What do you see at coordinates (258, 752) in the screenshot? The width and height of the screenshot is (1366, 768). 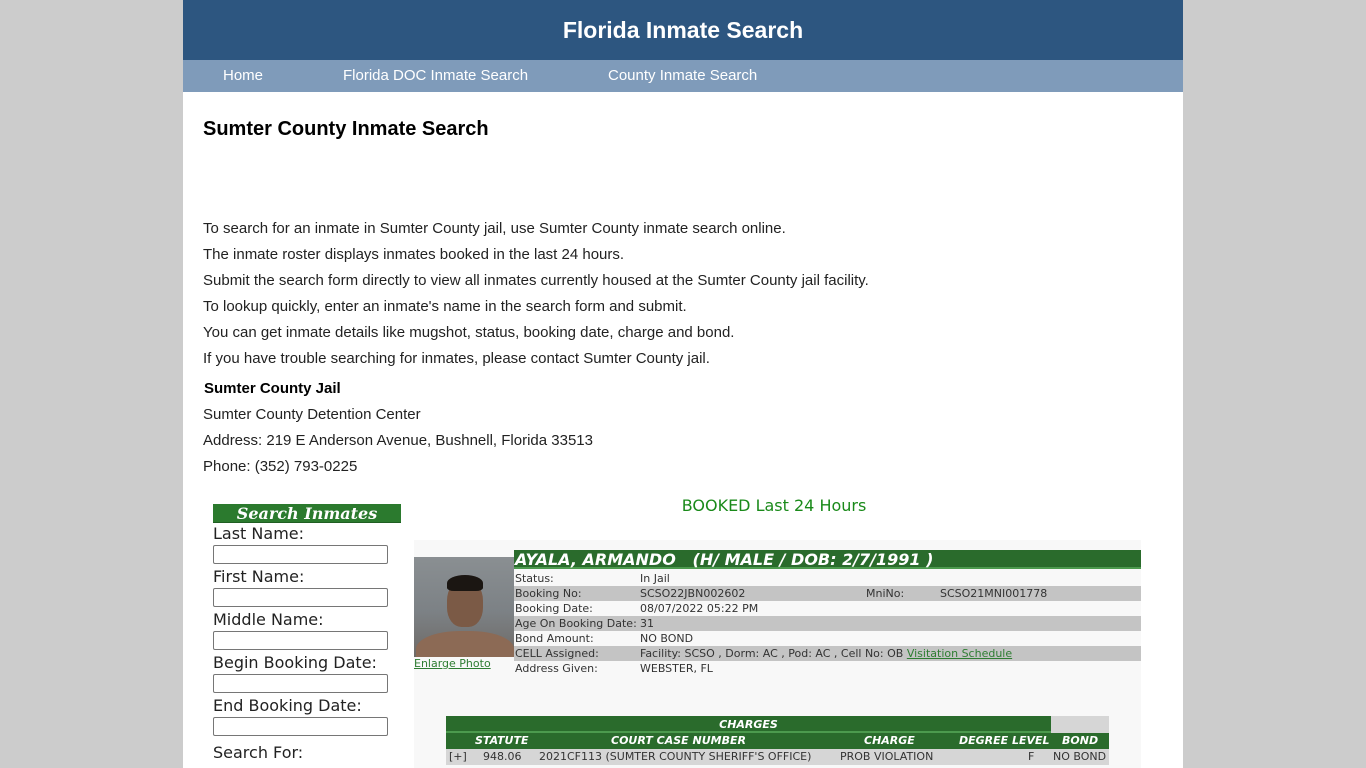 I see `search-for-label: Search For:` at bounding box center [258, 752].